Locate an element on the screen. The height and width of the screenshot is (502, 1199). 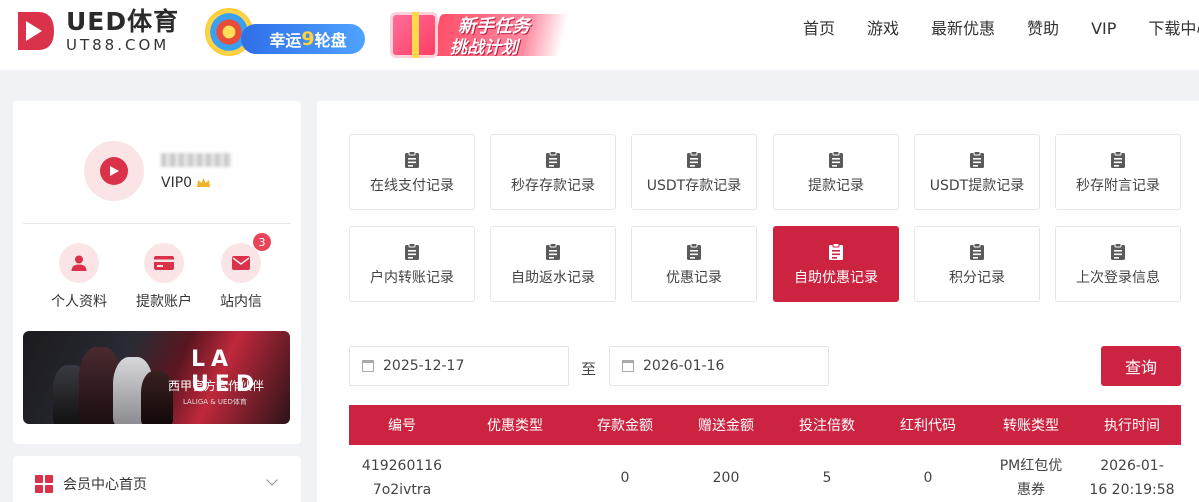
menu-item-member-home: 会员中心首页 is located at coordinates (91, 484).